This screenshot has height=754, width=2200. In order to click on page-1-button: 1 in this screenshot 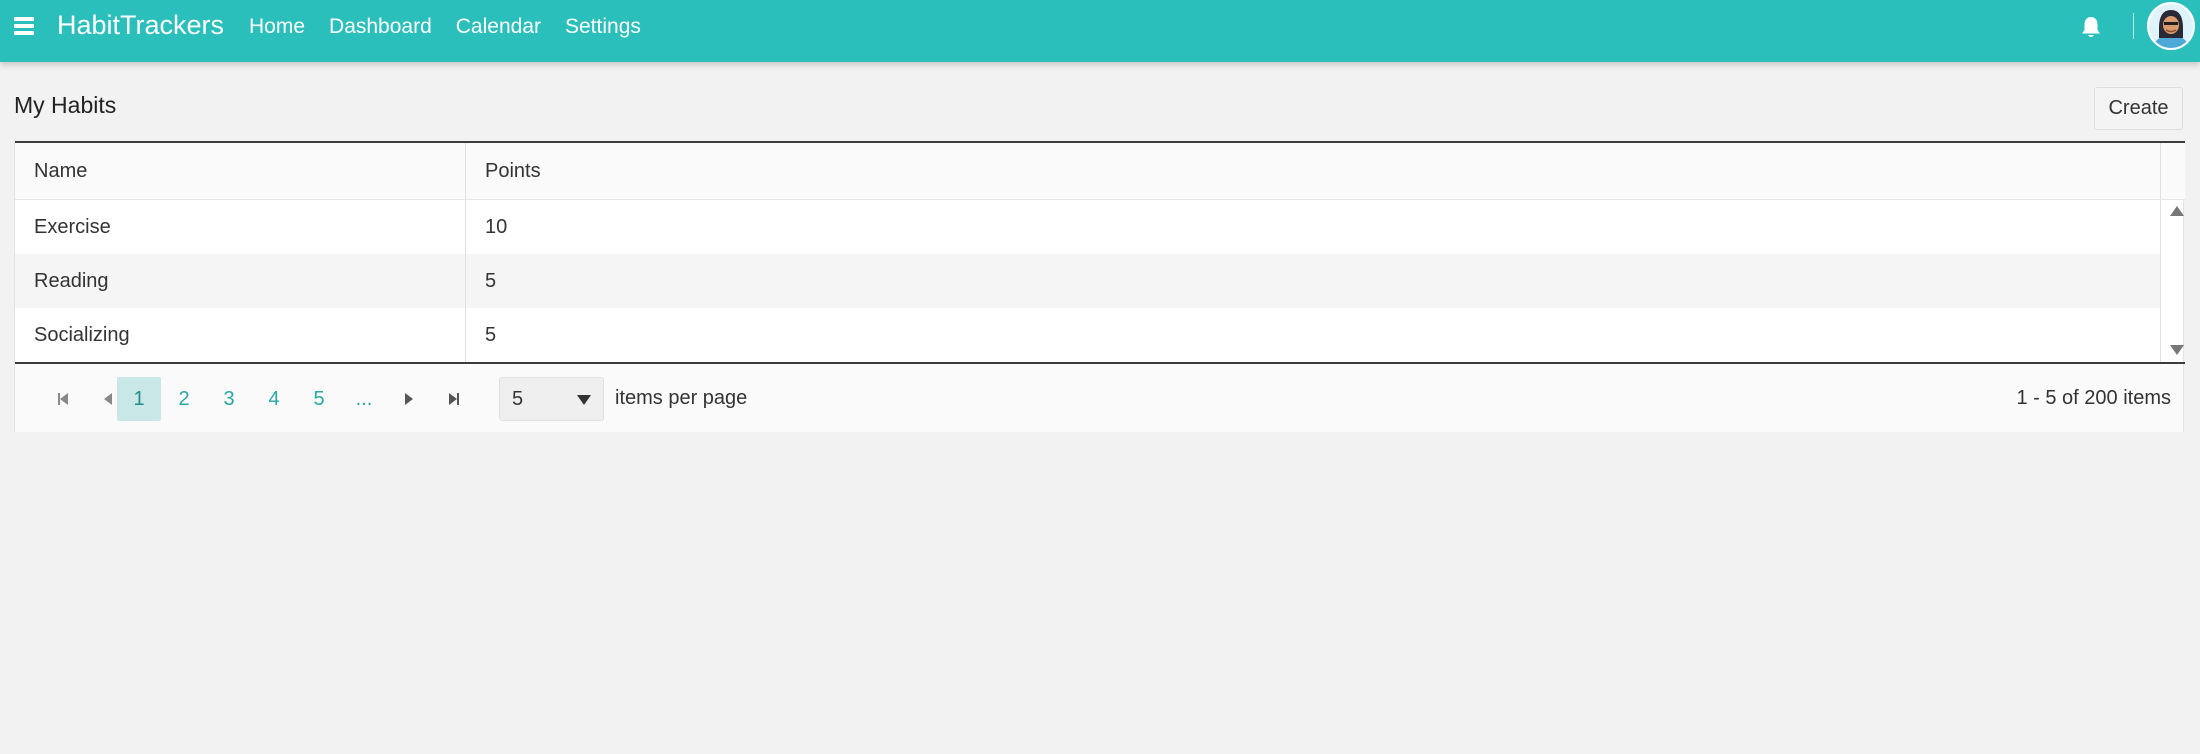, I will do `click(139, 399)`.